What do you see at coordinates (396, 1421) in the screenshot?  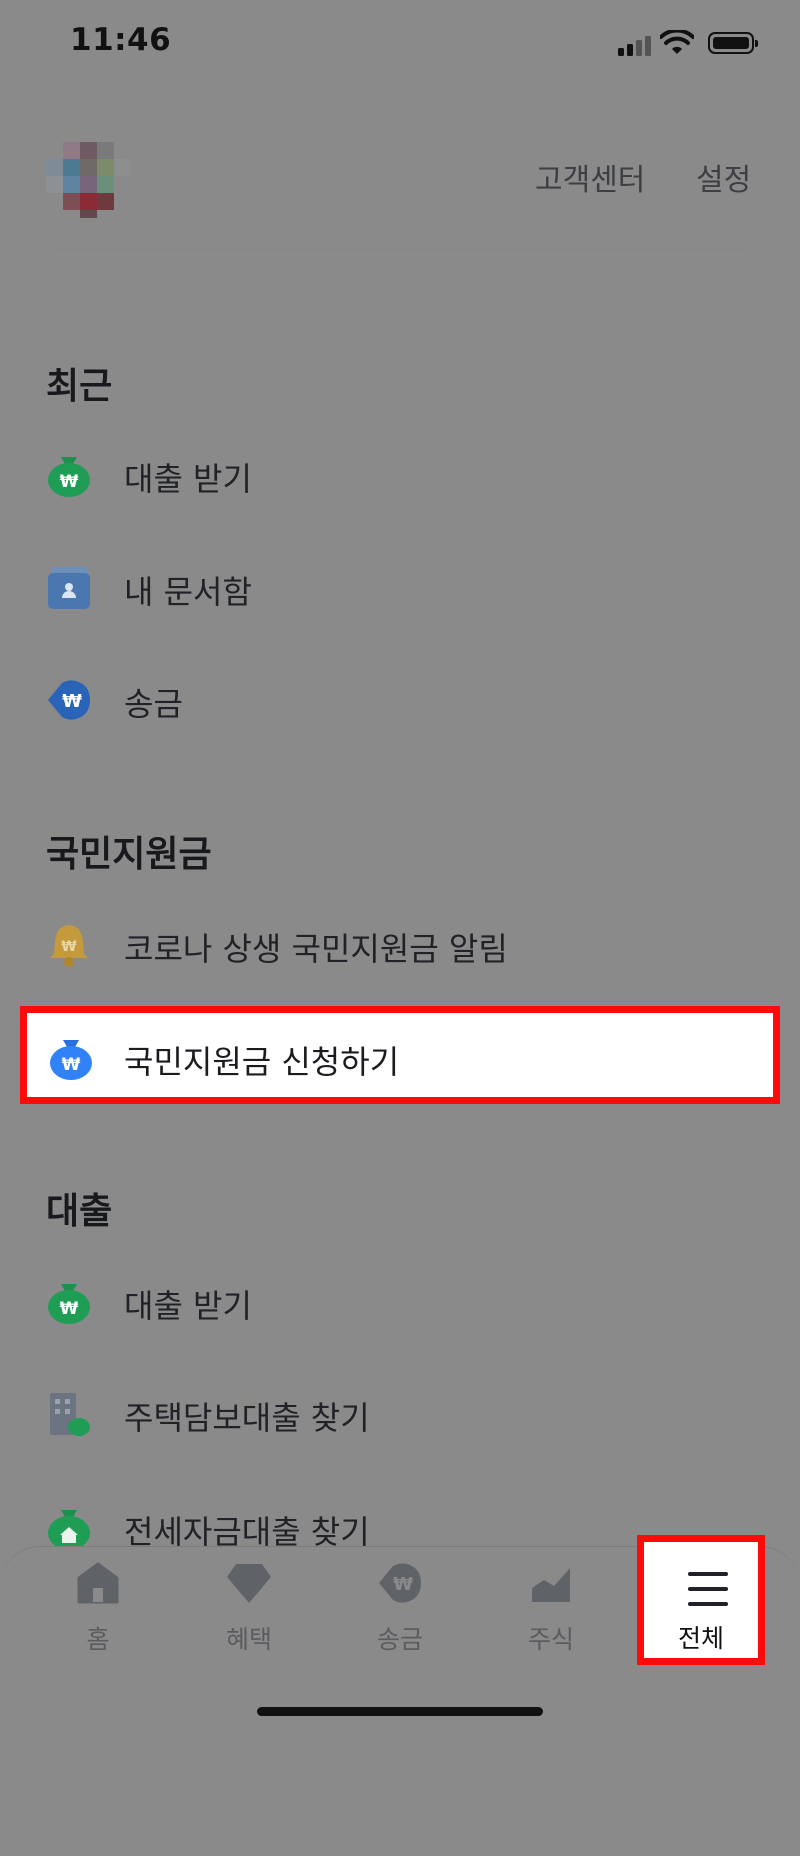 I see `list-item-mortgage-loan: 주택담보대출 찾기` at bounding box center [396, 1421].